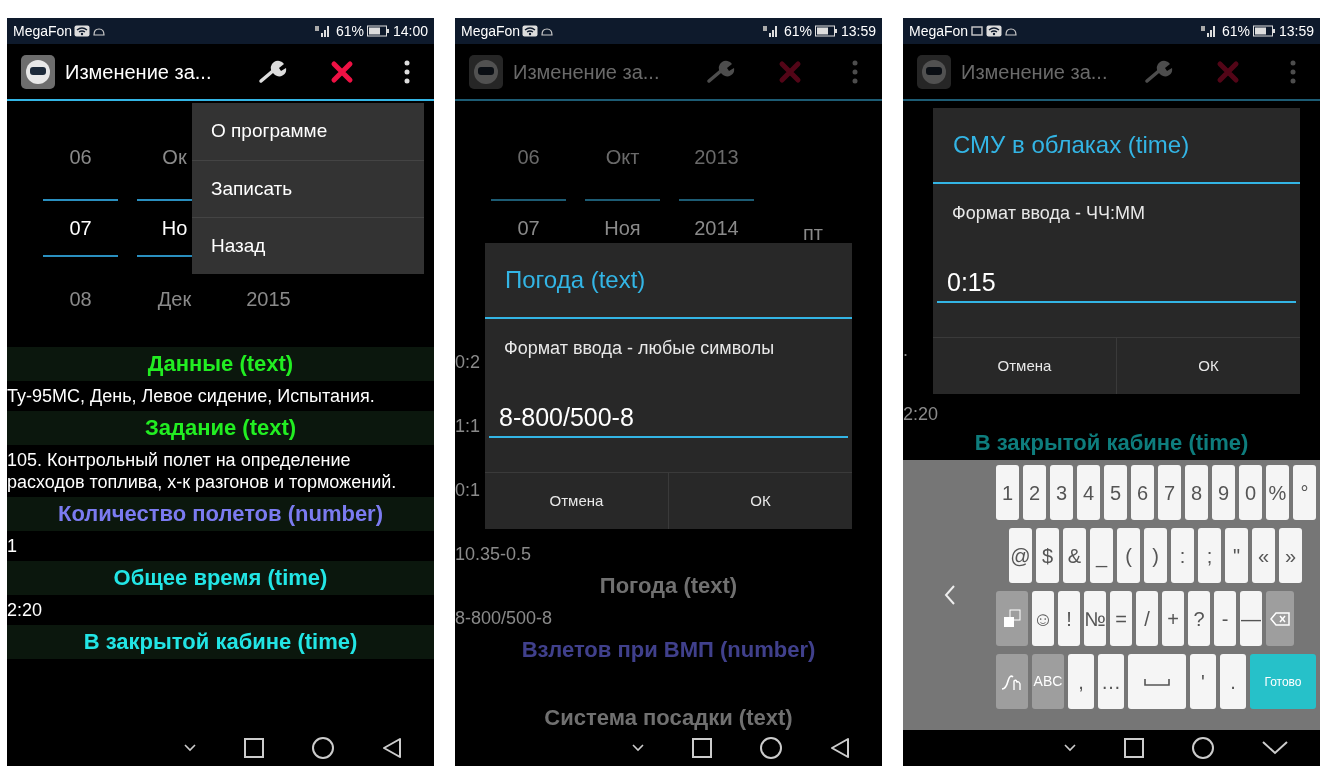 The image size is (1324, 766). I want to click on picker-value: 2013, so click(716, 156).